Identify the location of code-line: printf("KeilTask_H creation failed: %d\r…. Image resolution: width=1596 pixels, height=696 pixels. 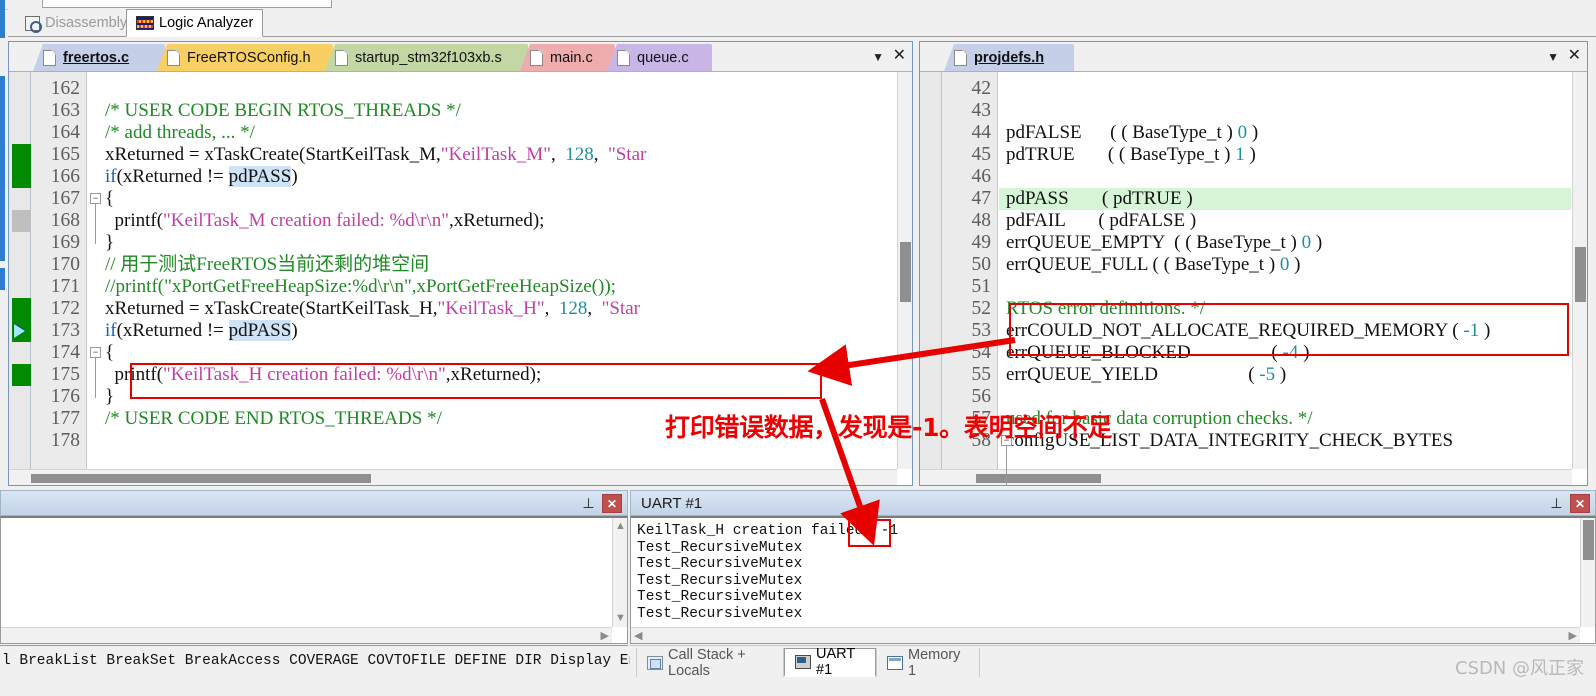
(323, 375).